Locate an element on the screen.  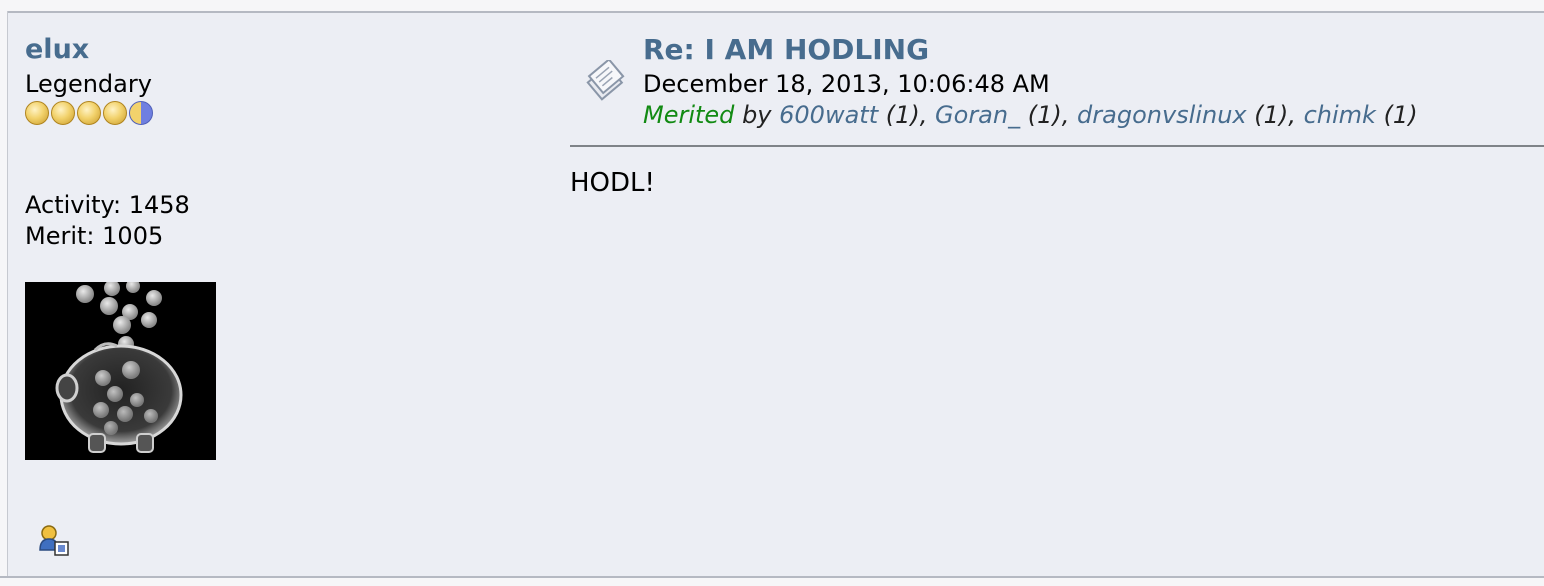
post-date: December 18, 2013, 10:06:48 AM is located at coordinates (846, 84).